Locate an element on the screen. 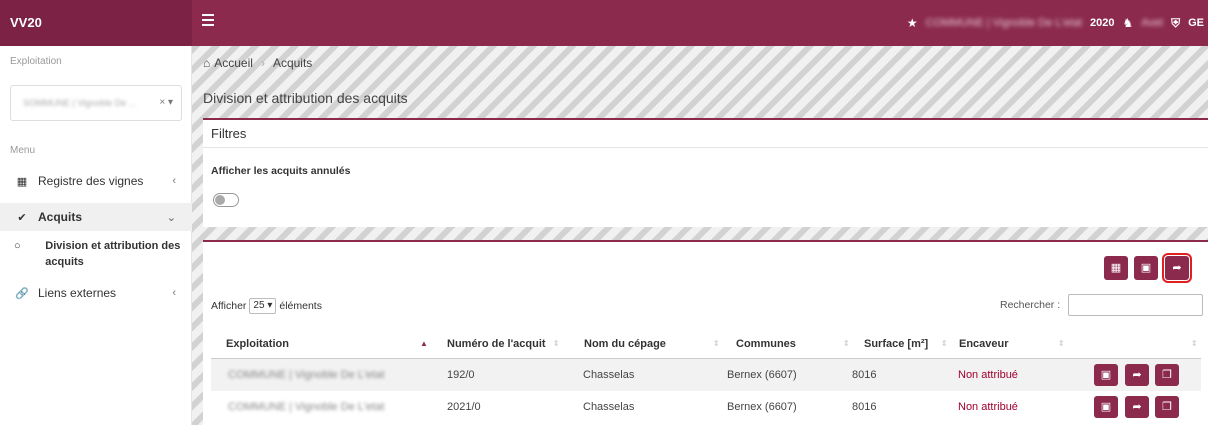  page-length-value: 25 is located at coordinates (259, 305).